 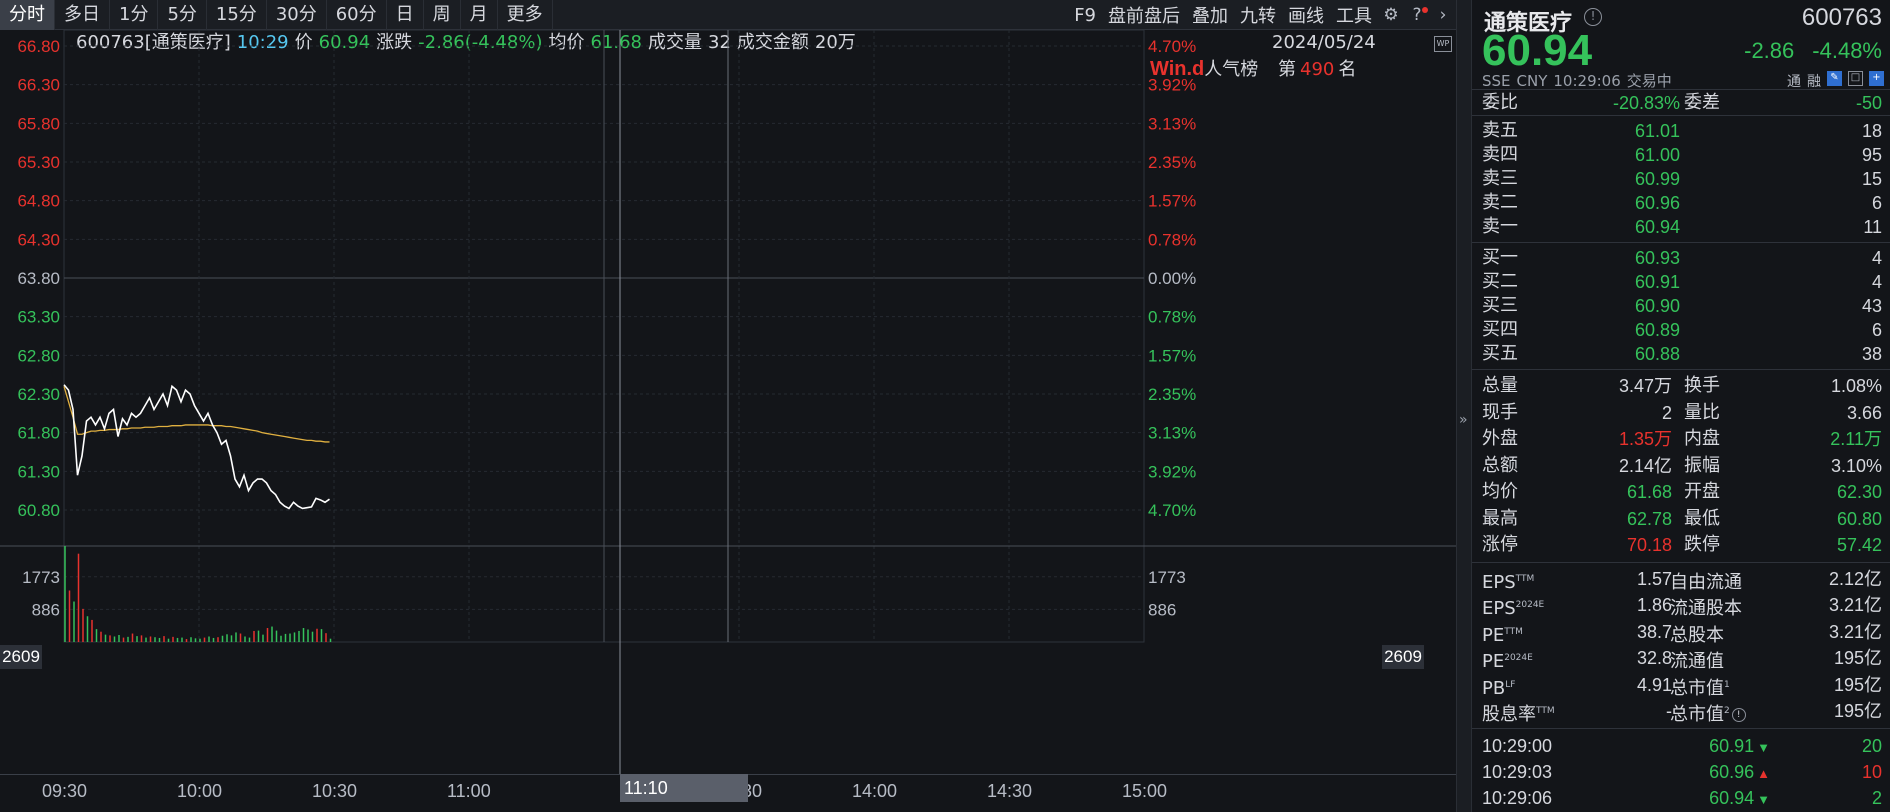 What do you see at coordinates (1856, 465) in the screenshot?
I see `stat-value-2: 3.10%` at bounding box center [1856, 465].